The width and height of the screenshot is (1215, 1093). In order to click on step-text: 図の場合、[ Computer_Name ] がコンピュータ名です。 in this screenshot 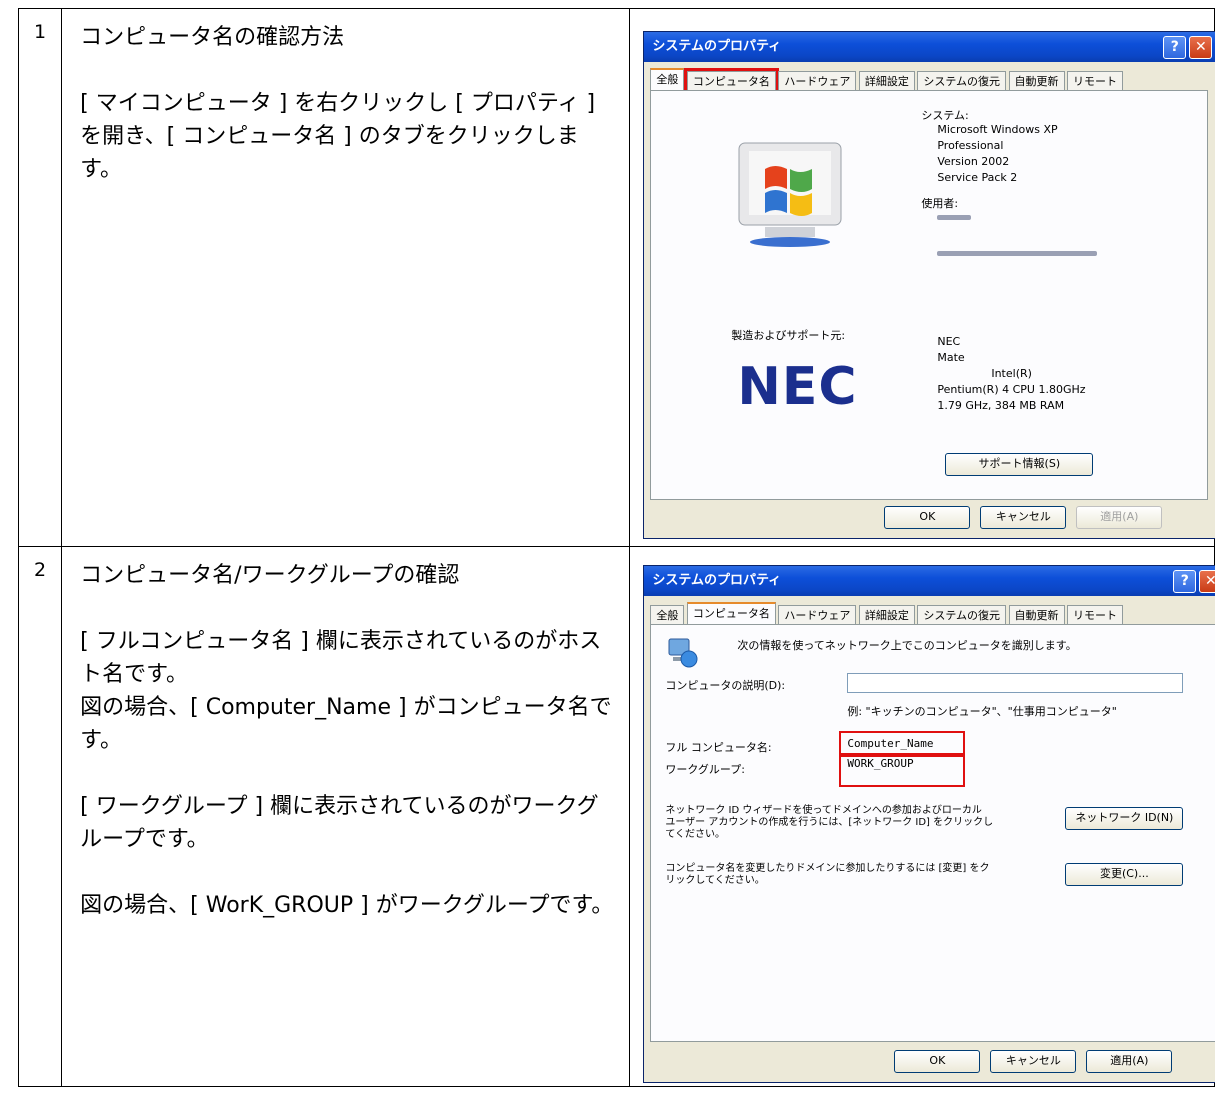, I will do `click(346, 724)`.